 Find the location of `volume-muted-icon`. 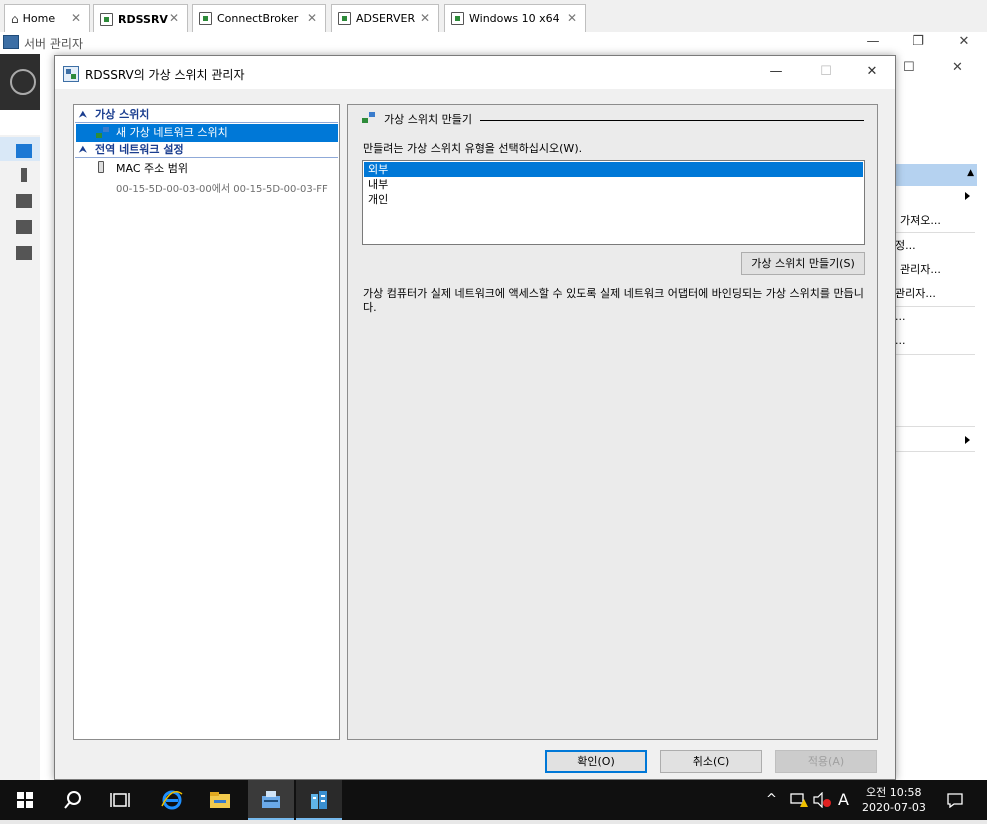

volume-muted-icon is located at coordinates (822, 800).